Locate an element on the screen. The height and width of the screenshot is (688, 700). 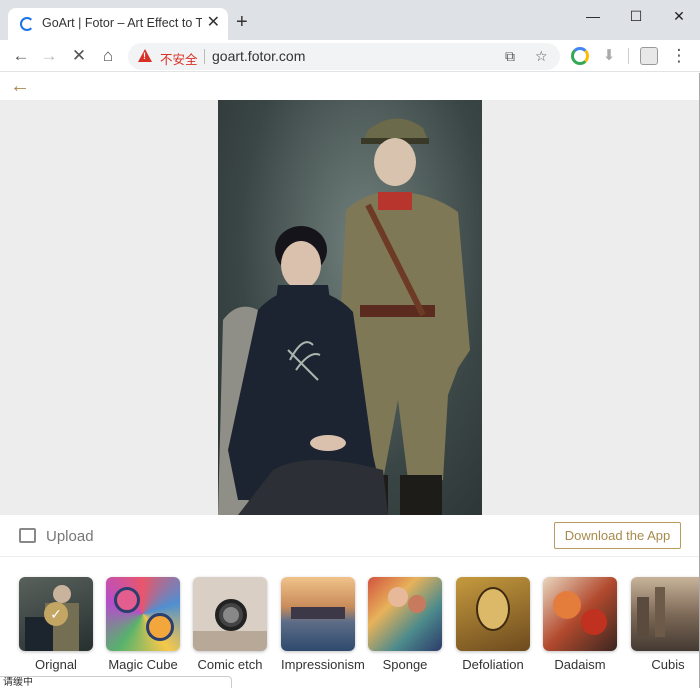
omnibox-divider is located at coordinates (204, 56).